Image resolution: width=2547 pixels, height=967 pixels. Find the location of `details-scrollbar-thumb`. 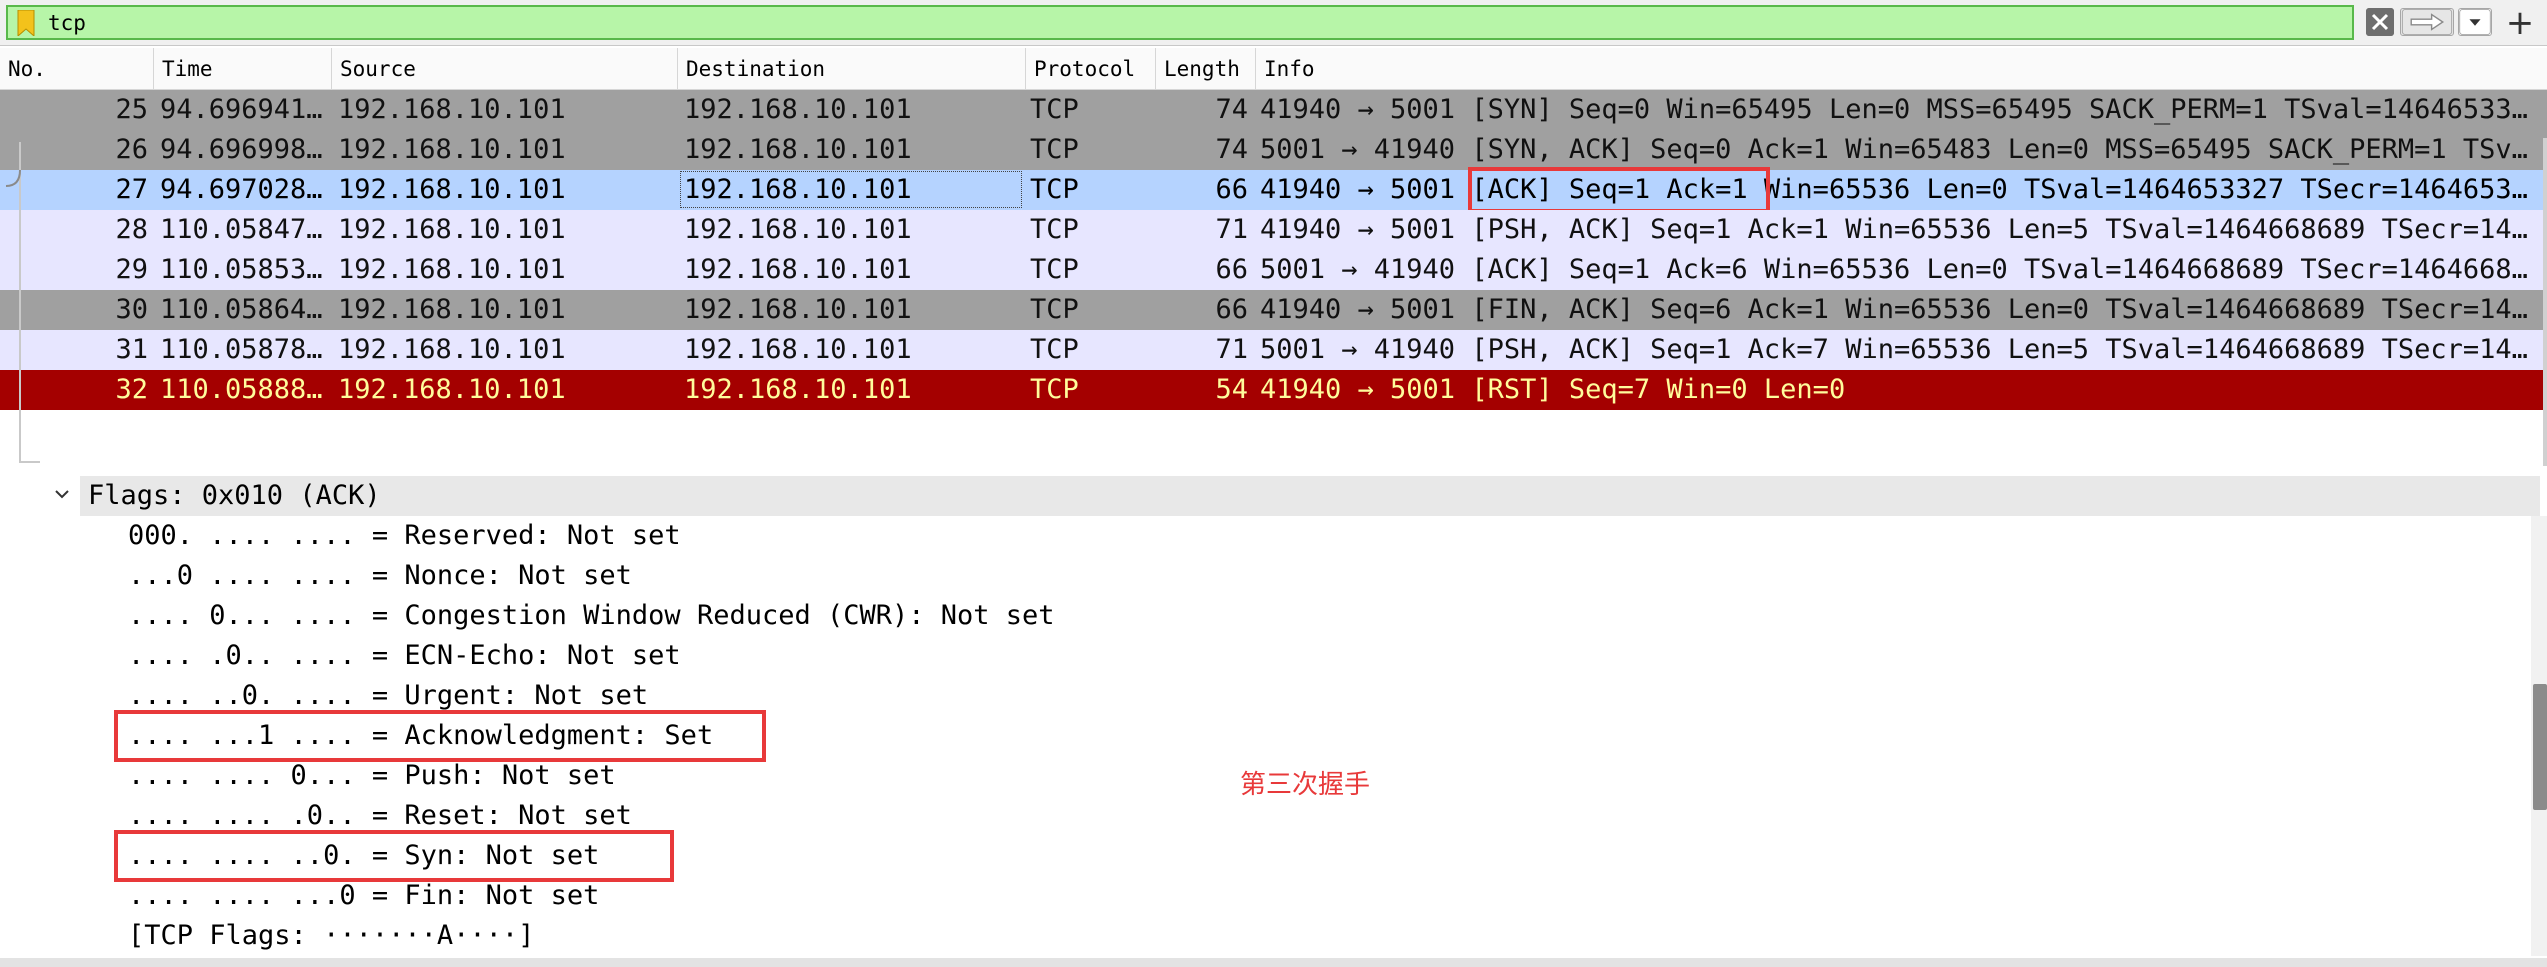

details-scrollbar-thumb is located at coordinates (2540, 747).